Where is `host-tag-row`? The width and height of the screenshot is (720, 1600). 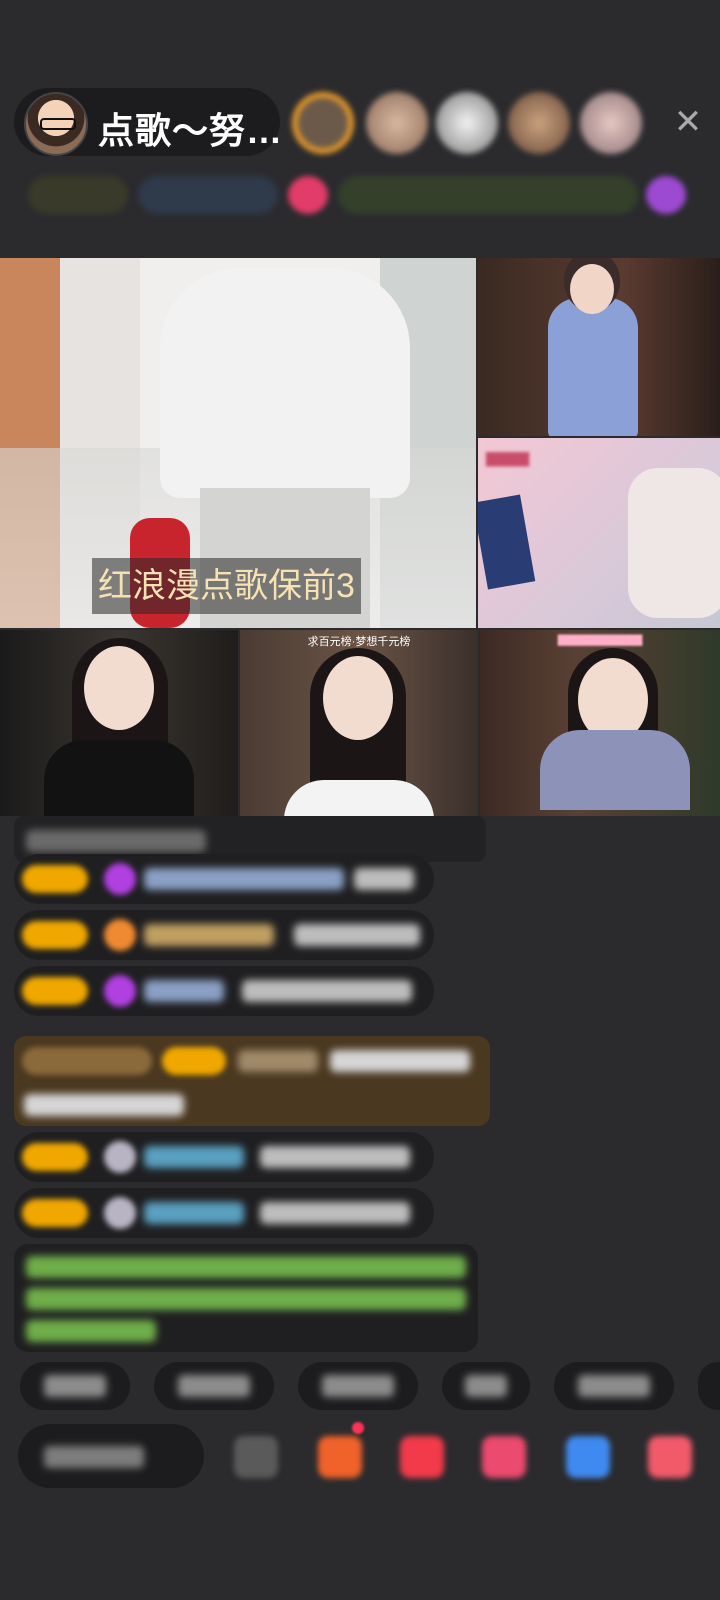
host-tag-row is located at coordinates (358, 195).